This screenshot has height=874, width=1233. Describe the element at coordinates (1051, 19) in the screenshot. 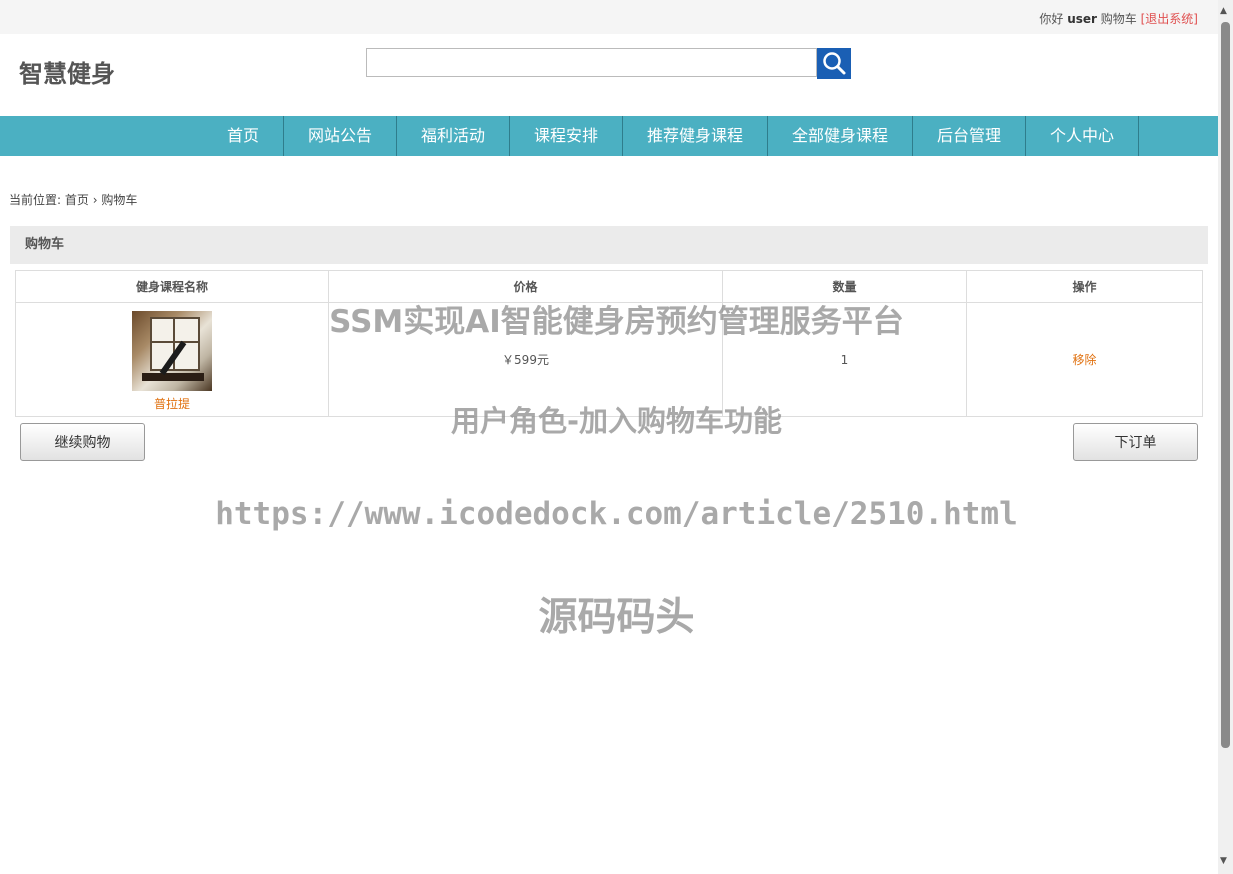

I see `greeting-text: 你好` at that location.